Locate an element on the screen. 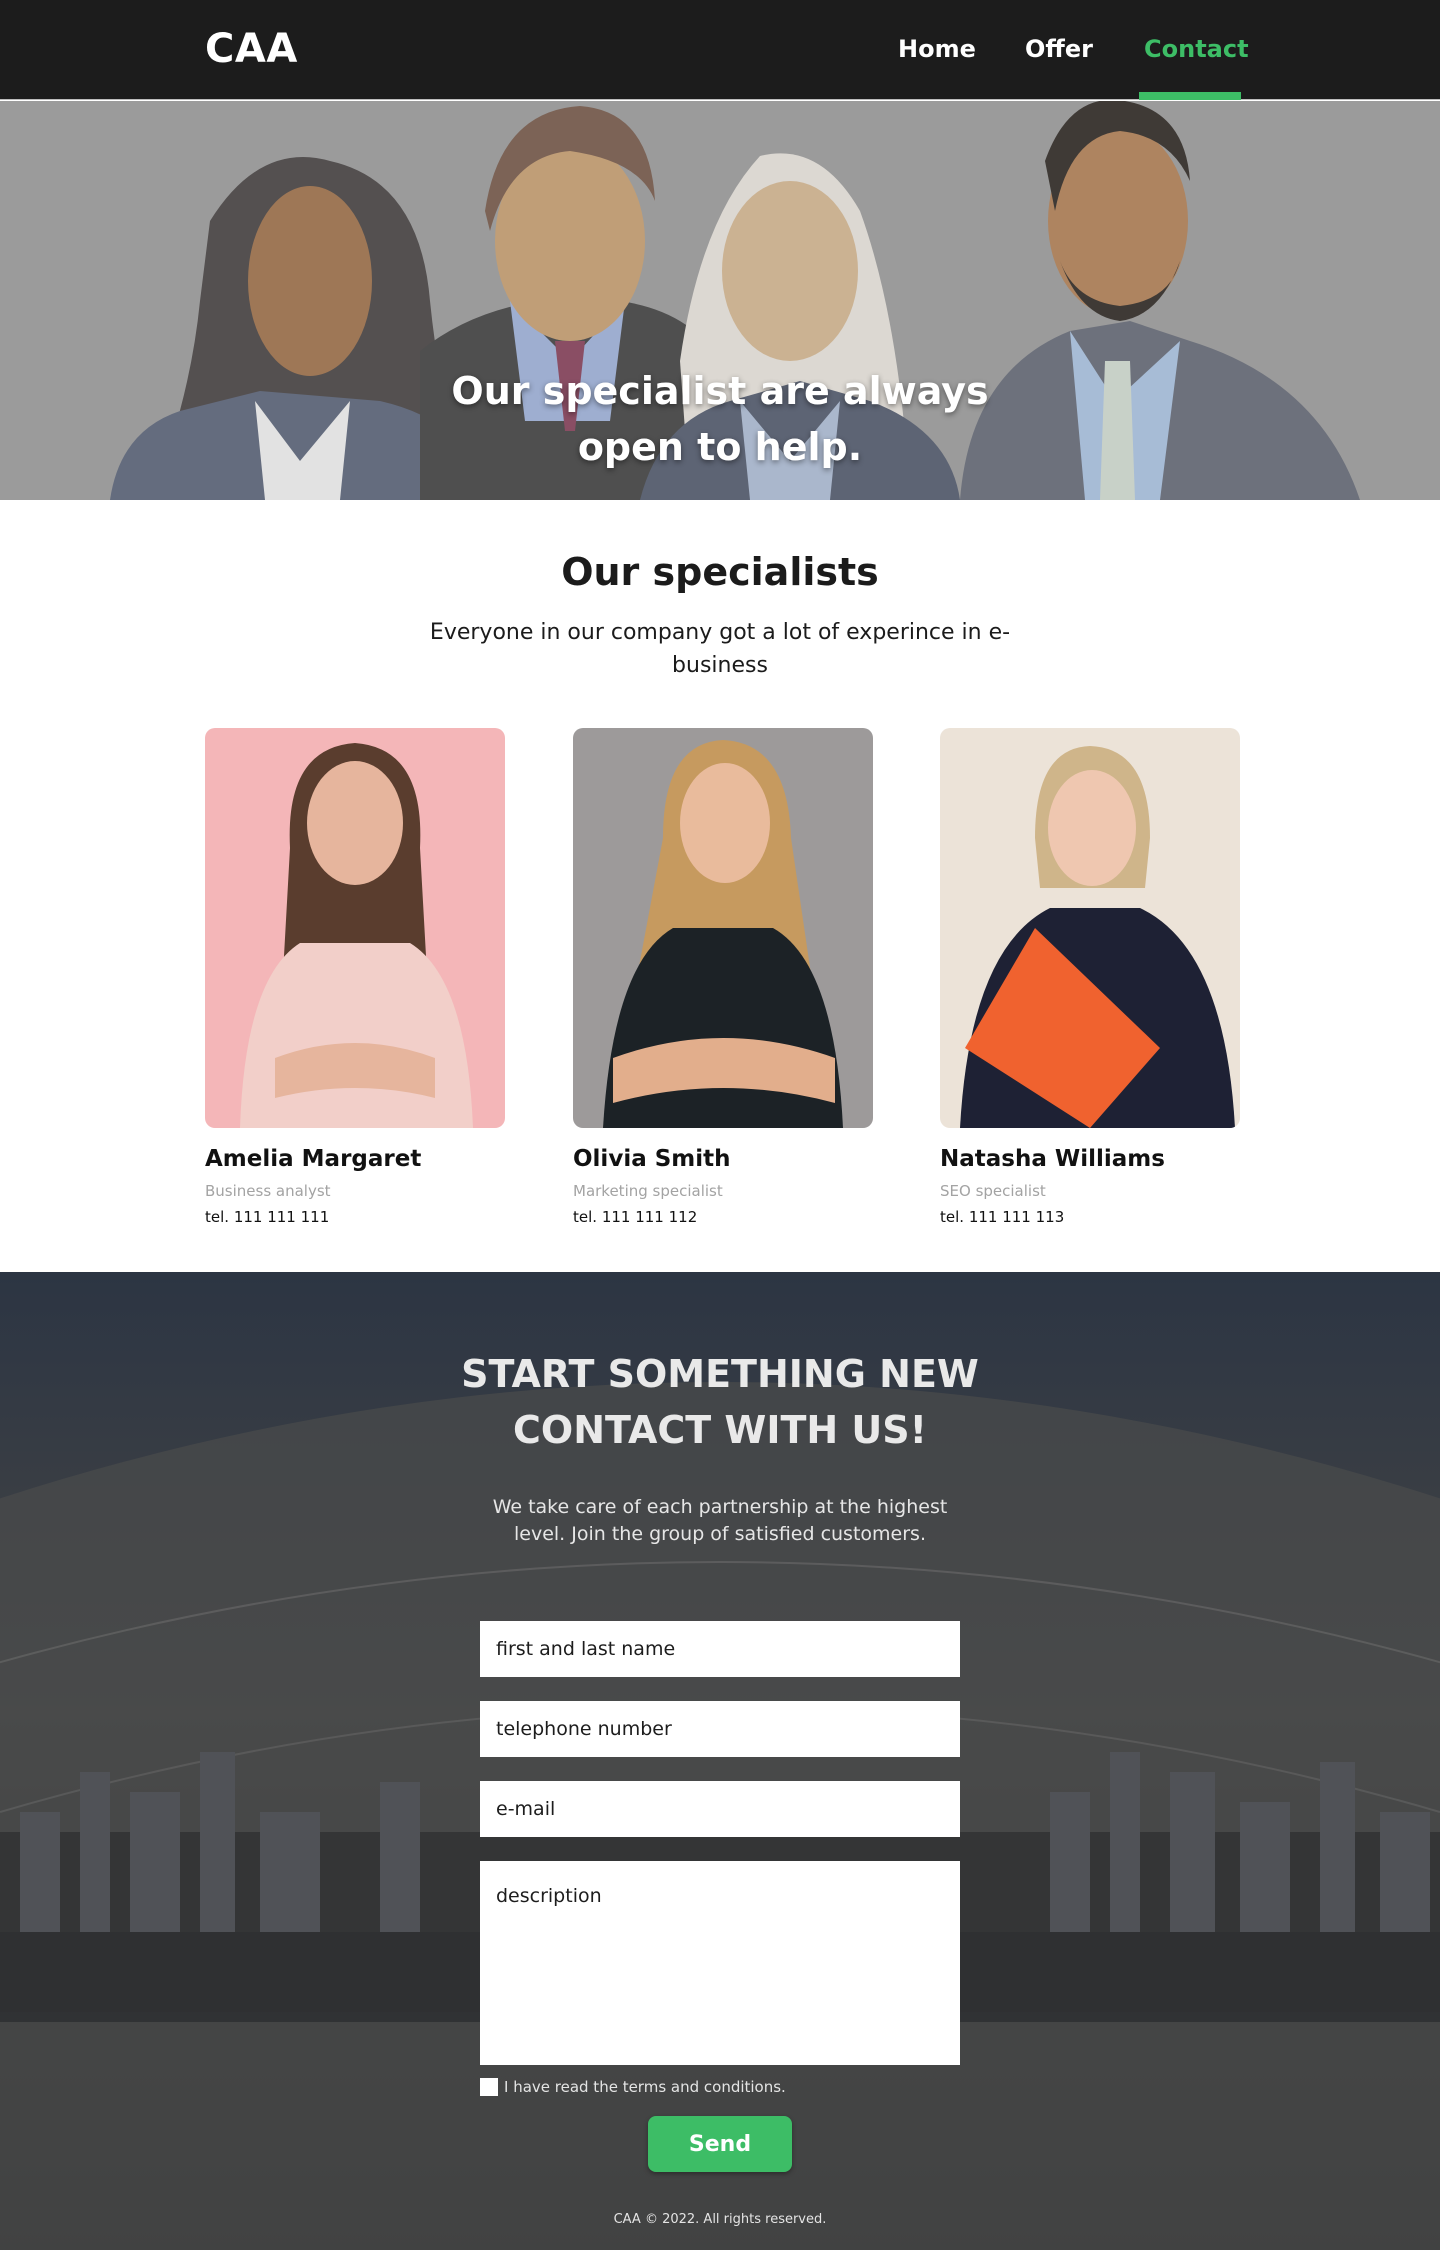 This screenshot has width=1440, height=2250. name-input: first and last name is located at coordinates (720, 1649).